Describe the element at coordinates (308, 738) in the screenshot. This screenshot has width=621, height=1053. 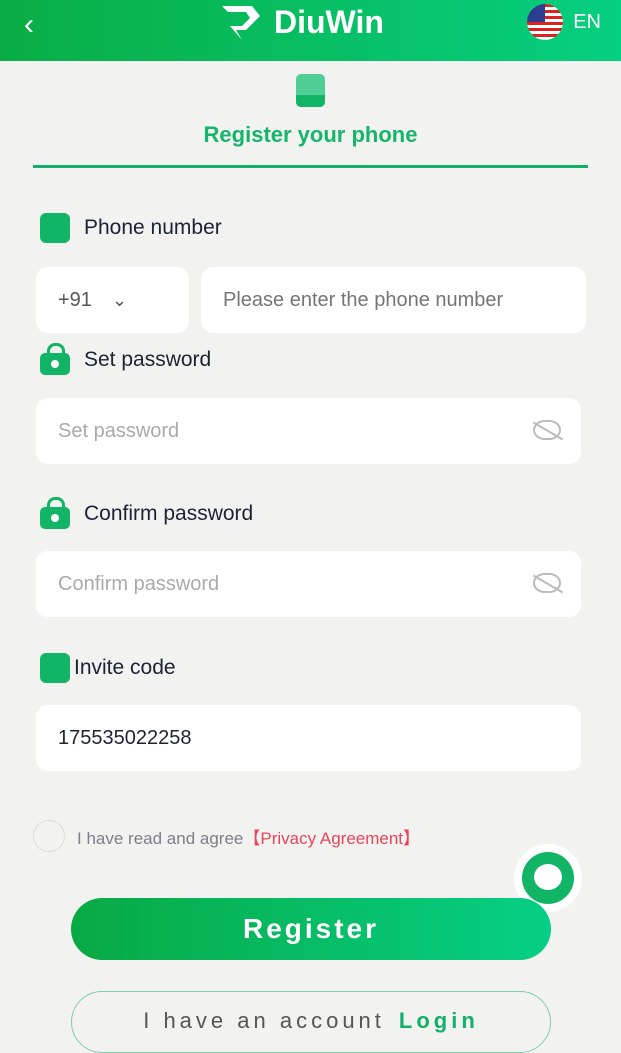
I see `invite-code-input: 175535022258` at that location.